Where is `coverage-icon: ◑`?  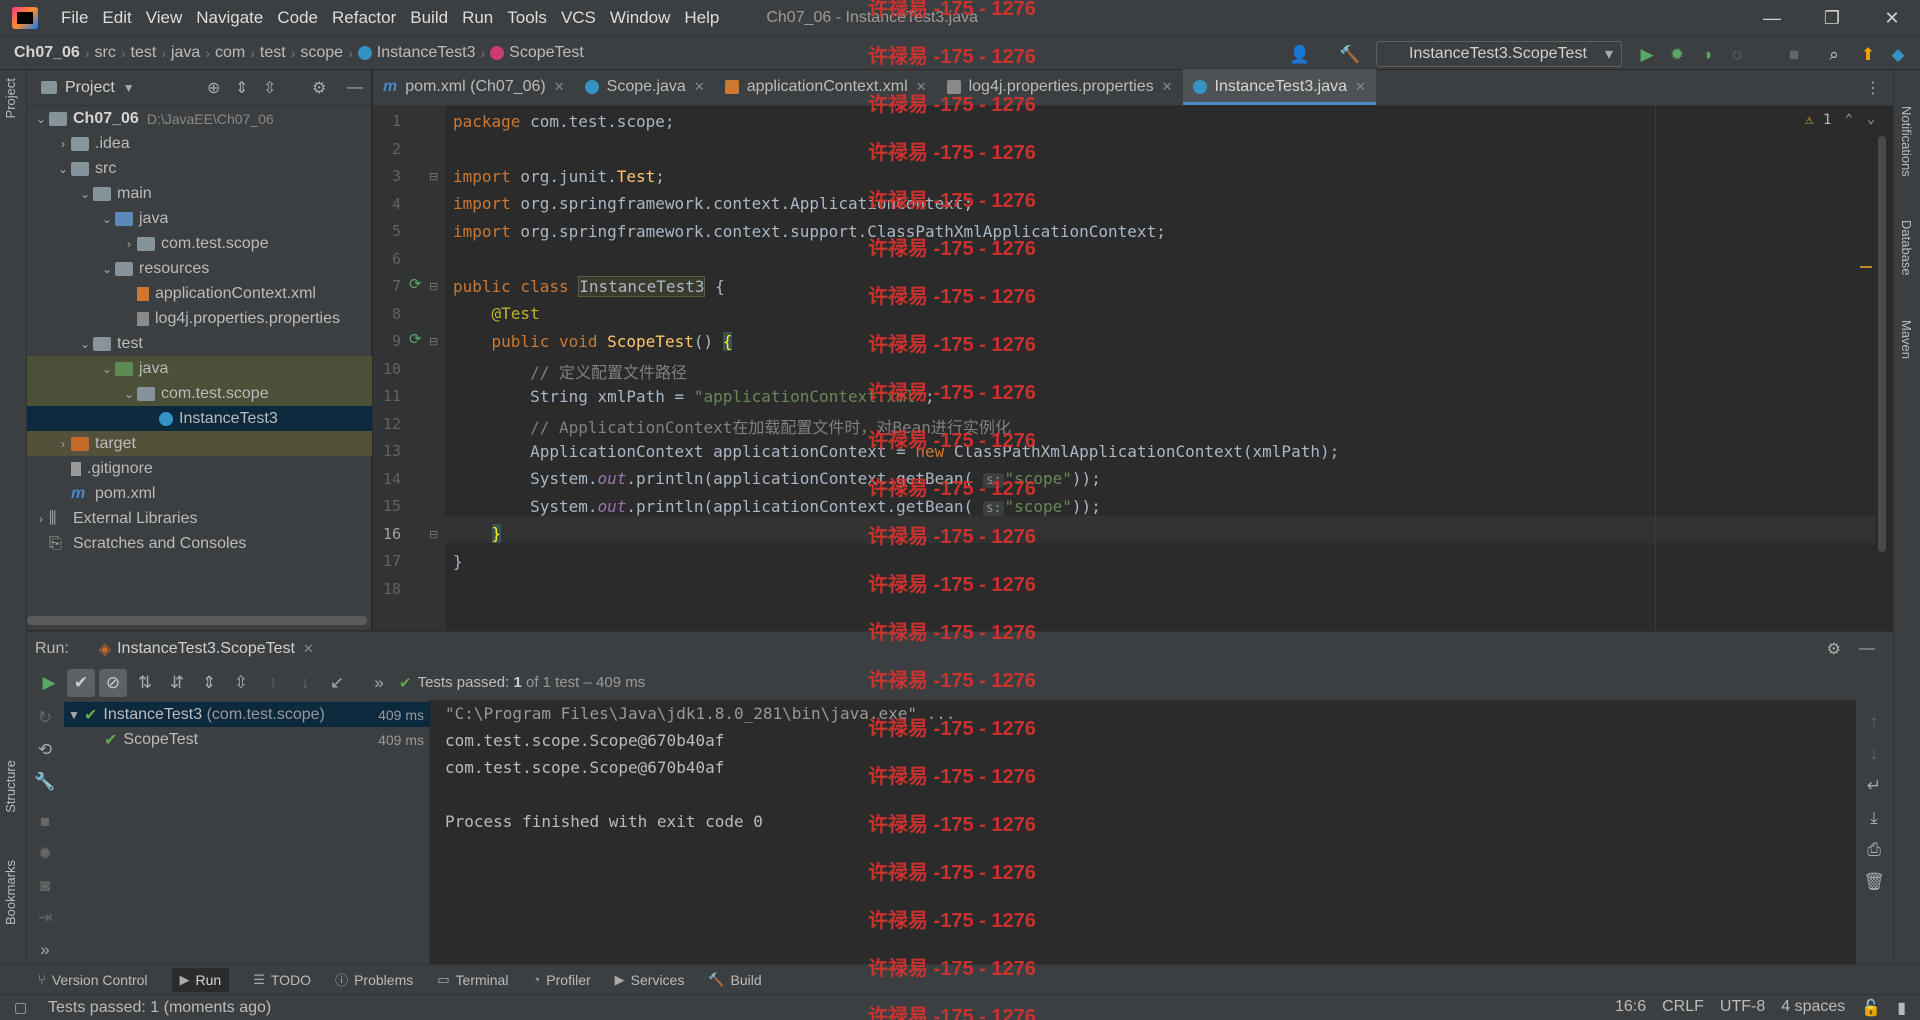 coverage-icon: ◑ is located at coordinates (1707, 55).